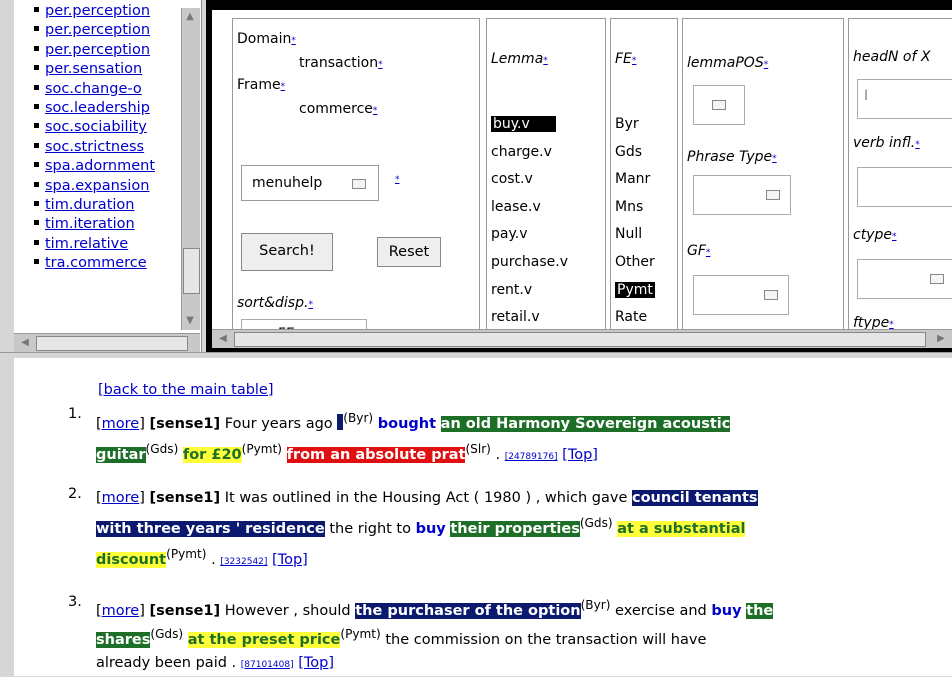  I want to click on lemma-option: lease.v, so click(545, 208).